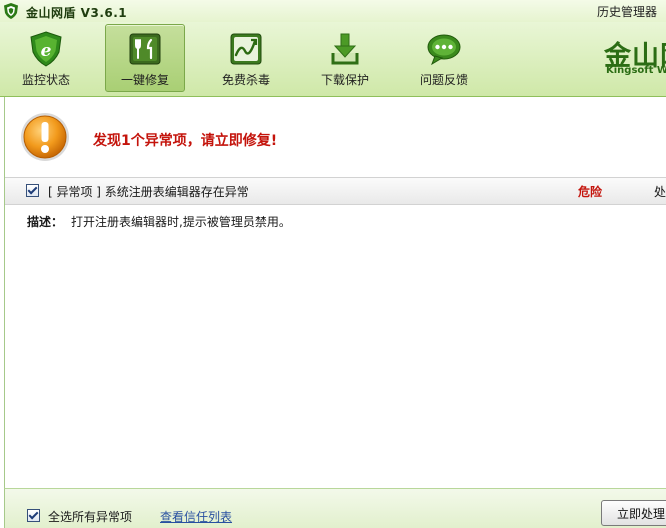 This screenshot has height=528, width=666. What do you see at coordinates (11, 11) in the screenshot?
I see `app-shield-icon` at bounding box center [11, 11].